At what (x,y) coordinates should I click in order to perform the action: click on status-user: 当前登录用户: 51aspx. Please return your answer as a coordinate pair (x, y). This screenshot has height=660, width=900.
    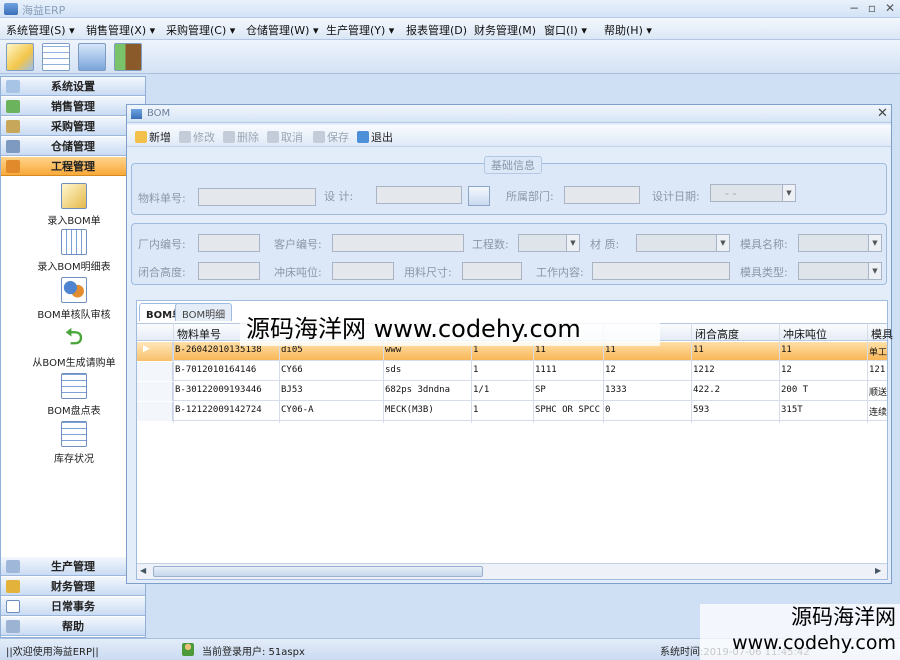
    Looking at the image, I should click on (253, 652).